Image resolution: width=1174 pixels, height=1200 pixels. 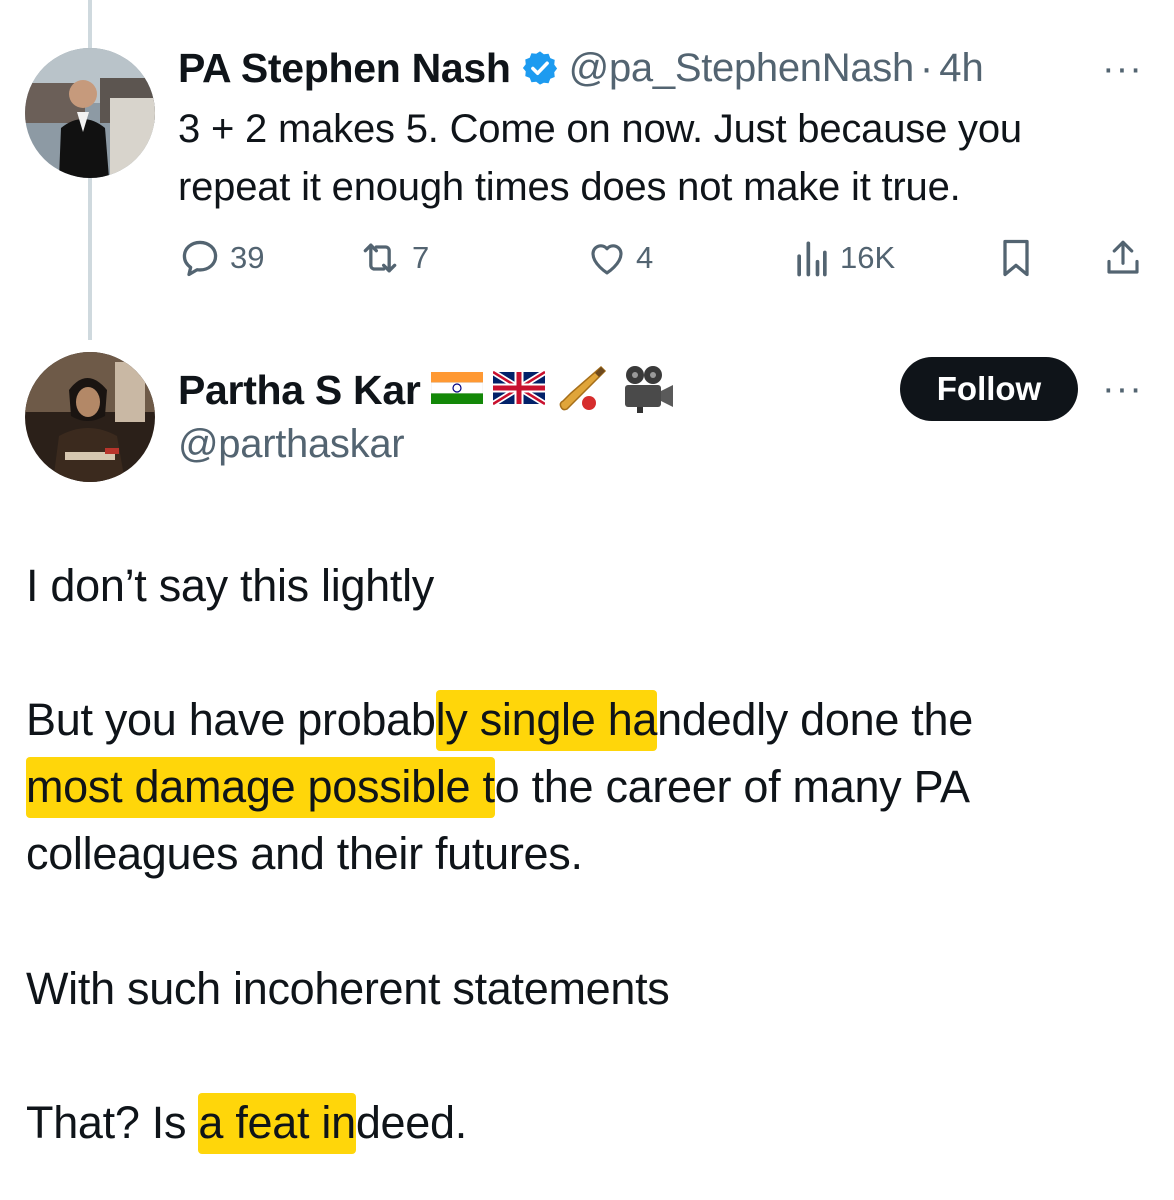 I want to click on bookmark-icon, so click(x=1016, y=258).